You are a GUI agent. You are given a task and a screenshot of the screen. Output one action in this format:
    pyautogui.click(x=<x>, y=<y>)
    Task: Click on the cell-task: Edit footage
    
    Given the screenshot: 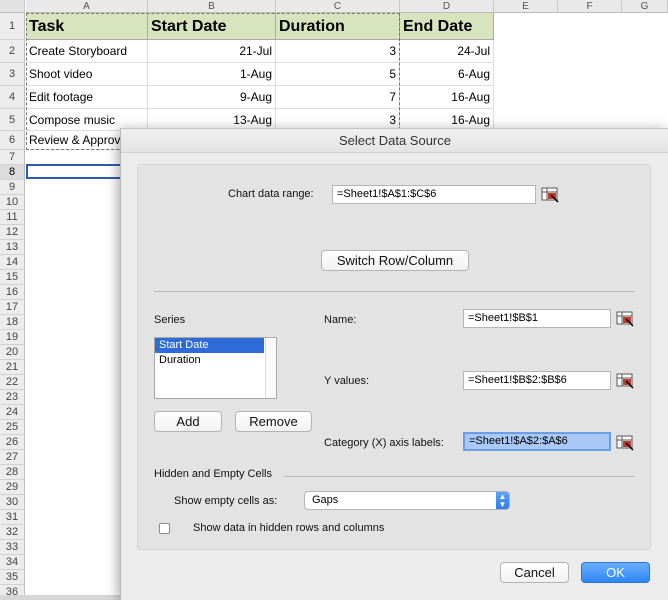 What is the action you would take?
    pyautogui.click(x=87, y=97)
    